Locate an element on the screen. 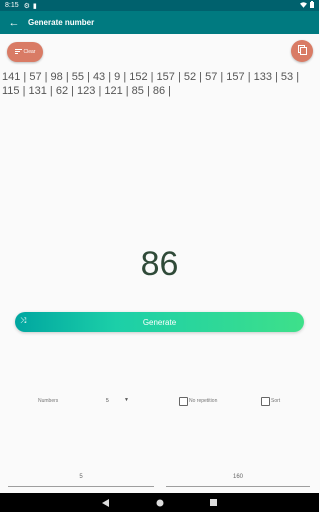 The image size is (320, 512). no-repetition-label: No repetition is located at coordinates (203, 401).